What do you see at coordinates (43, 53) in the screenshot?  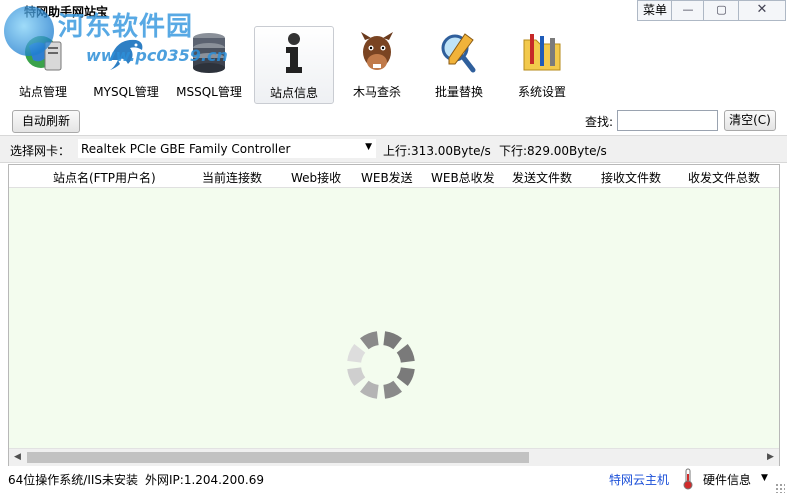 I see `server-globe-icon` at bounding box center [43, 53].